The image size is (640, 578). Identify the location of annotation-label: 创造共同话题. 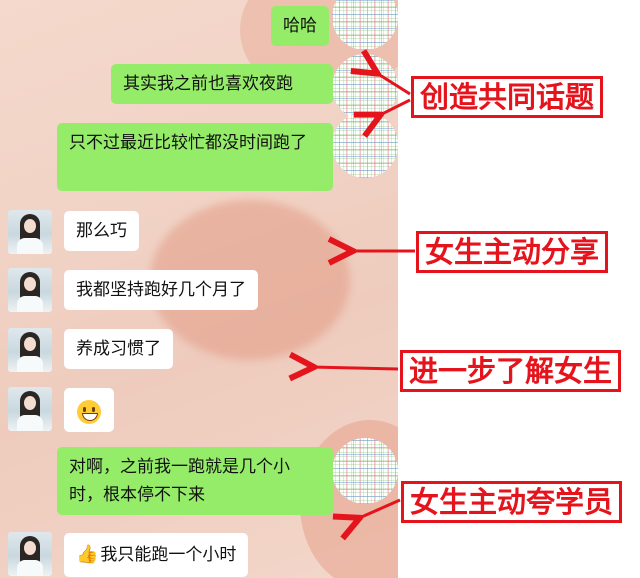
(507, 97).